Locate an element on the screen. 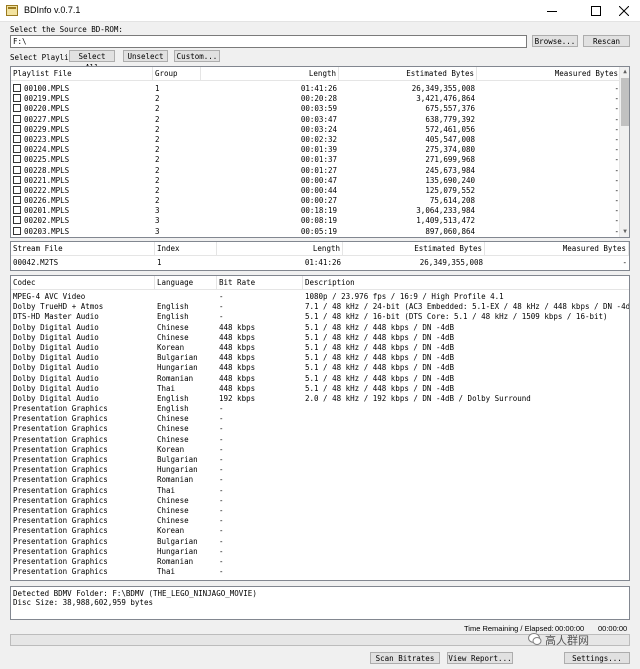  source-path-input: F:\ is located at coordinates (268, 41).